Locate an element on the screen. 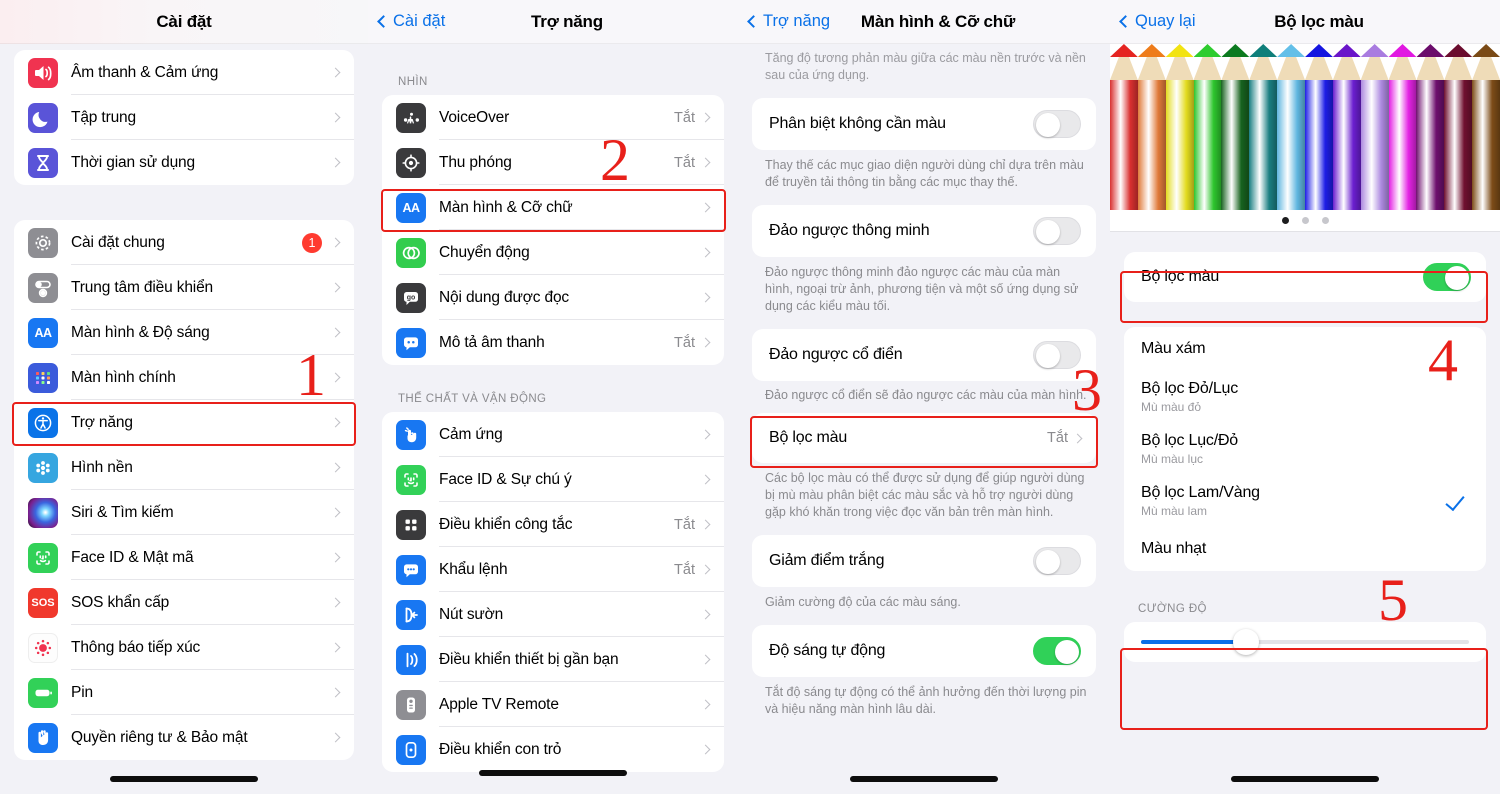 This screenshot has height=794, width=1500. toggle-classic-invert is located at coordinates (1057, 355).